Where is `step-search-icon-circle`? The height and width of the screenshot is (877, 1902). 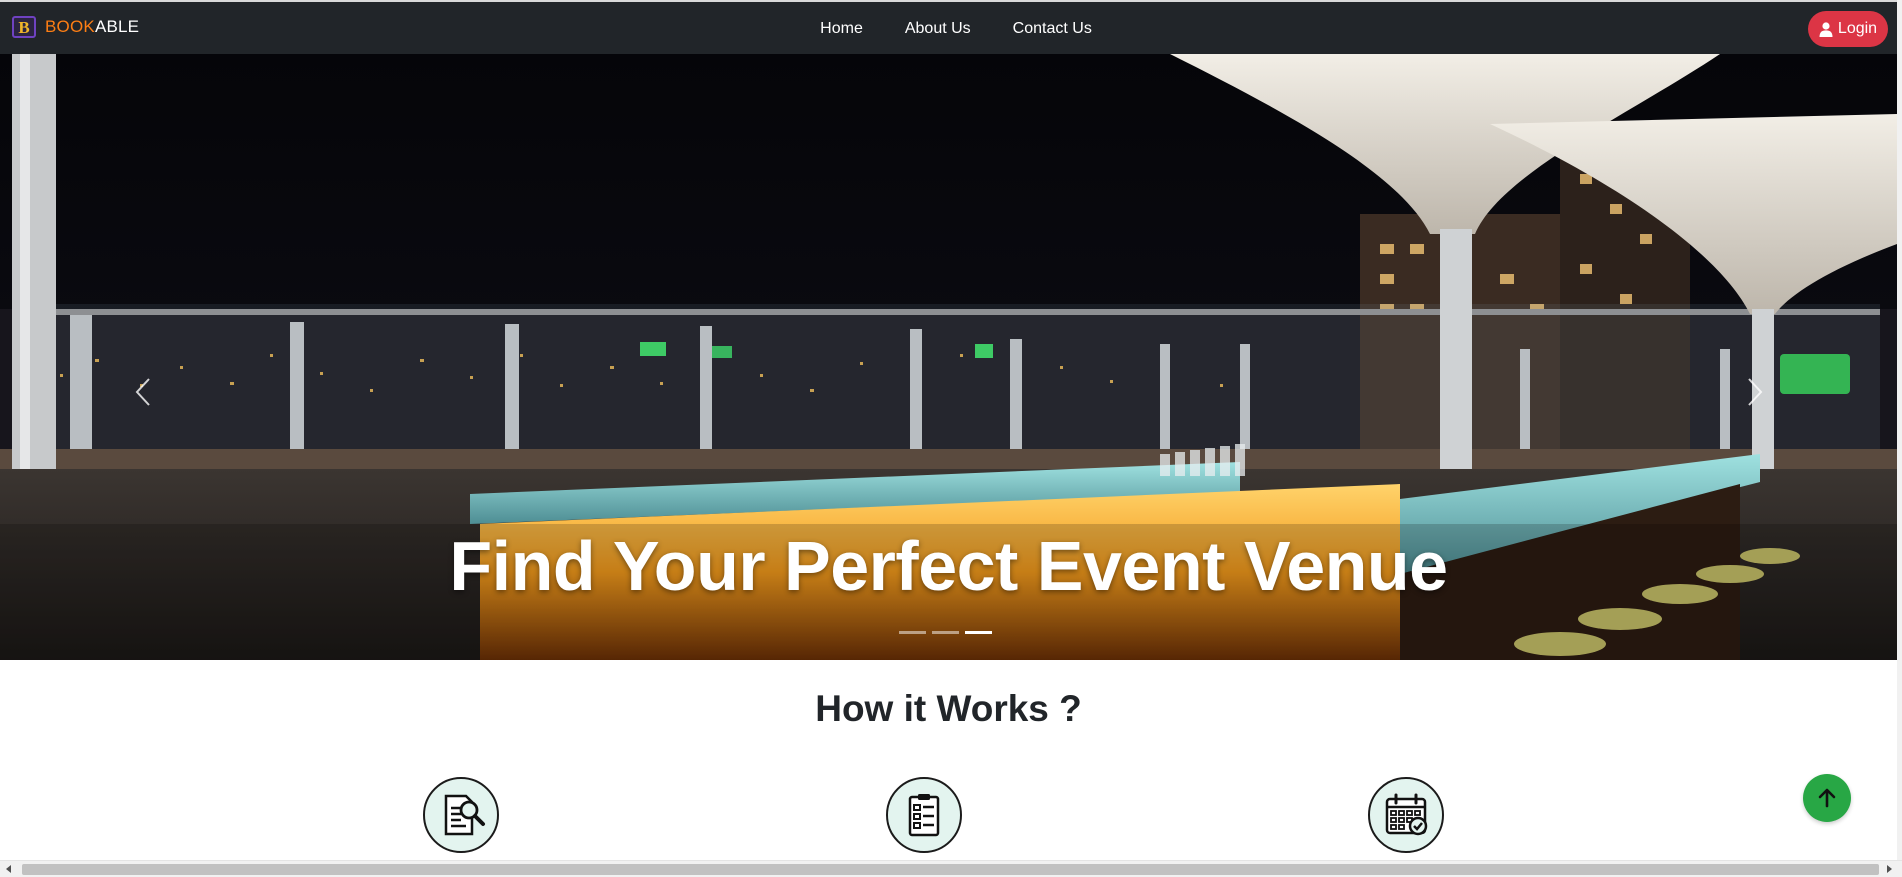 step-search-icon-circle is located at coordinates (461, 815).